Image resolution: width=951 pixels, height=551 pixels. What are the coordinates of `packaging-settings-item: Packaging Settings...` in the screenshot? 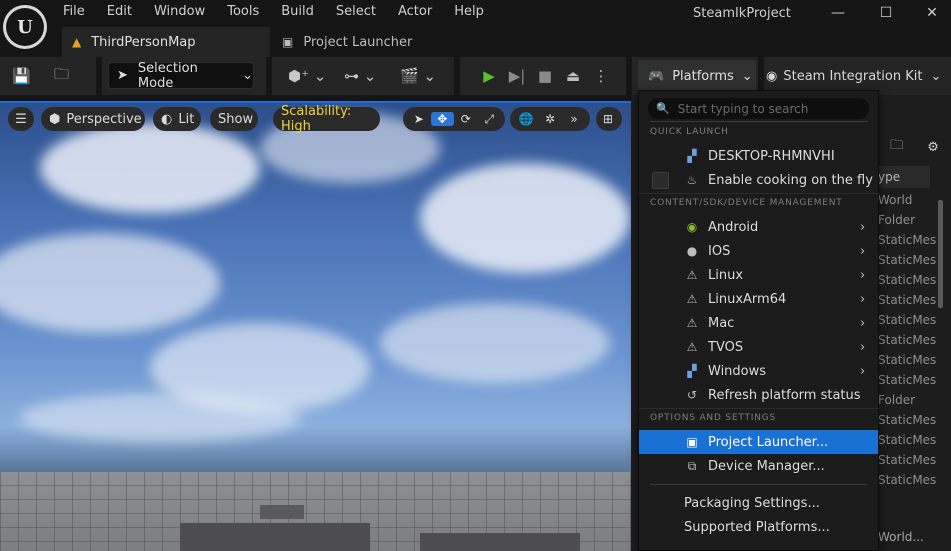 It's located at (758, 503).